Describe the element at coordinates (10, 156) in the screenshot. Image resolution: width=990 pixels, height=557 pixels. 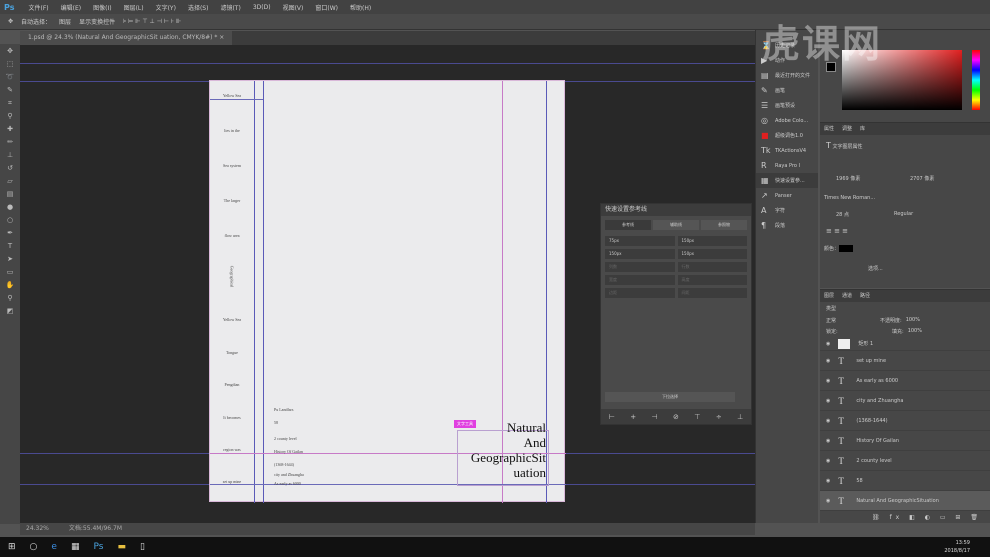
I see `stamp-tool-icon: ⊥` at that location.